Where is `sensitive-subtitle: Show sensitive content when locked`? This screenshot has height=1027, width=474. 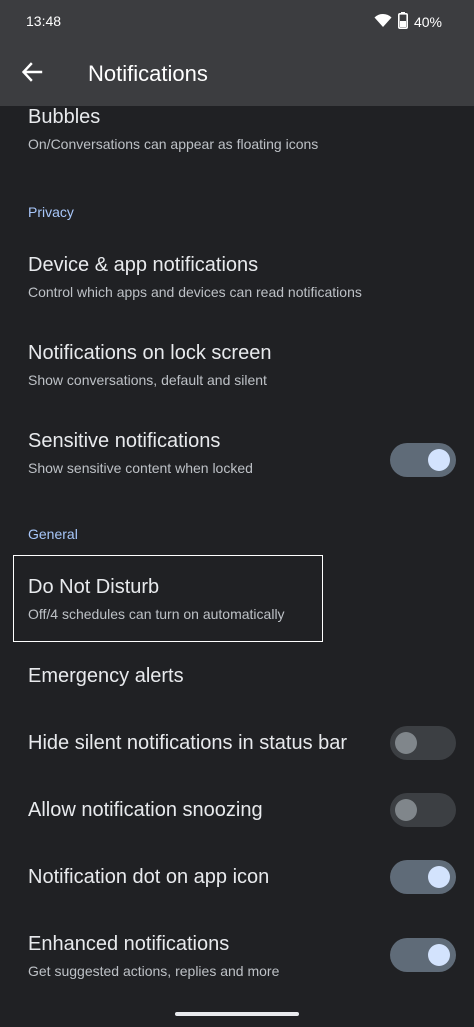 sensitive-subtitle: Show sensitive content when locked is located at coordinates (140, 468).